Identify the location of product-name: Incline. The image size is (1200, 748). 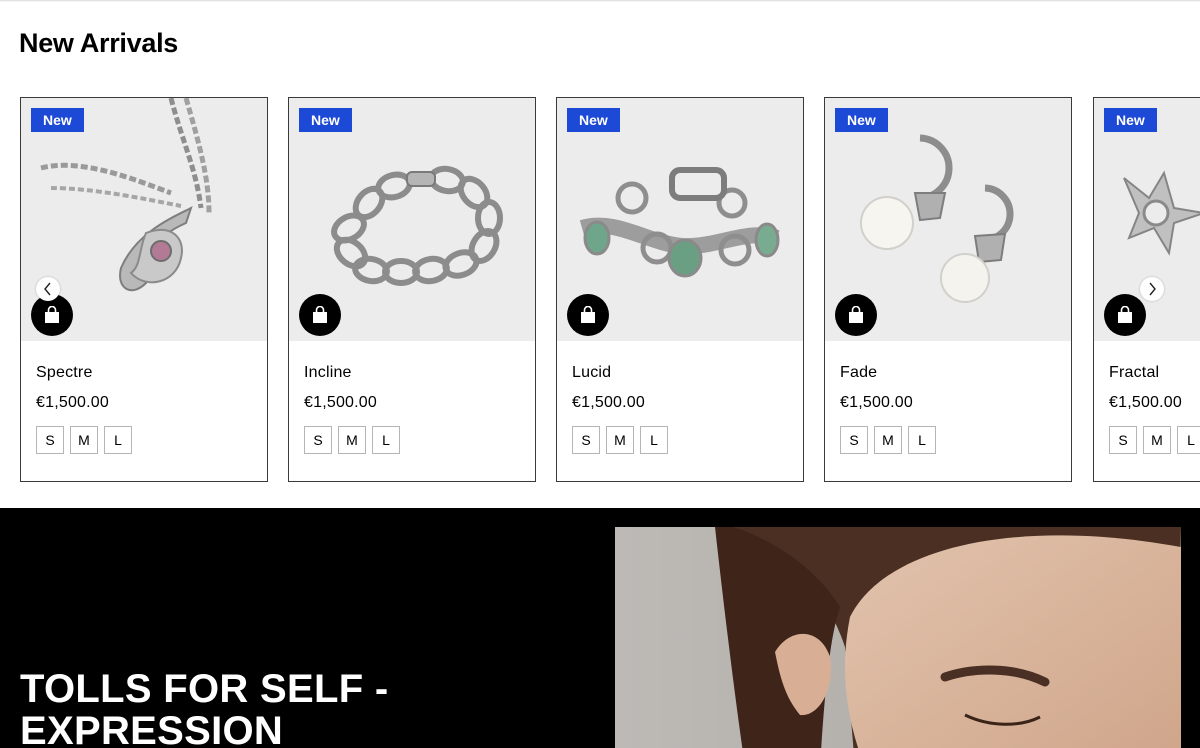
(328, 373).